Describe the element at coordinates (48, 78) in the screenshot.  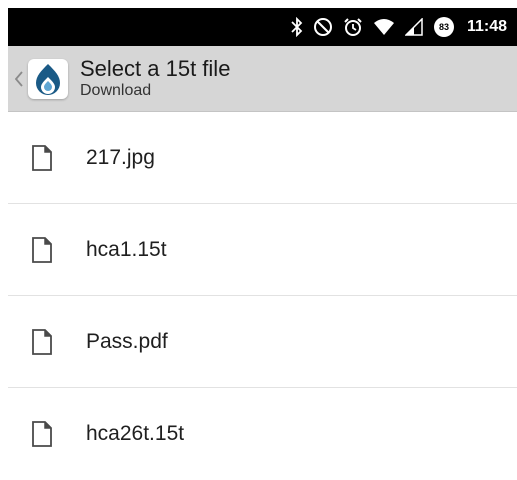
I see `app-logo-icon` at that location.